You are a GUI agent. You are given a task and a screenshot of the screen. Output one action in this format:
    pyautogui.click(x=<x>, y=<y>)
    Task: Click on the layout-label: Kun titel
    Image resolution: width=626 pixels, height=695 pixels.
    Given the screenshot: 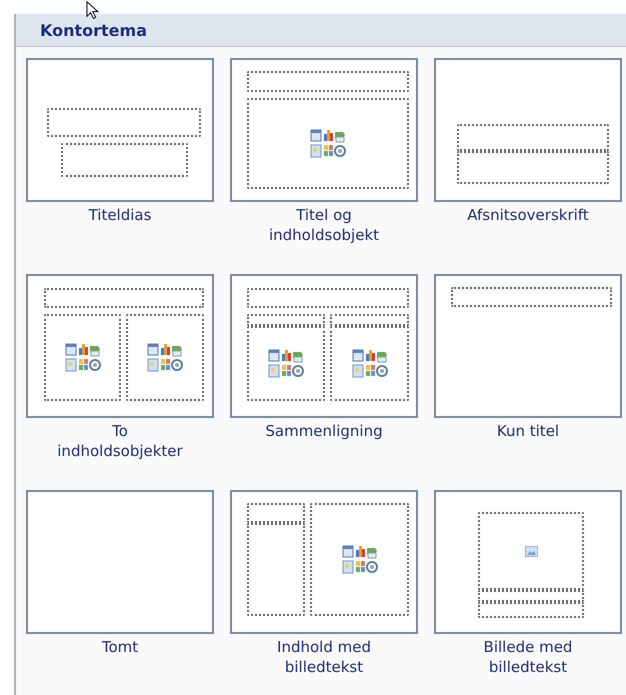 What is the action you would take?
    pyautogui.click(x=528, y=431)
    